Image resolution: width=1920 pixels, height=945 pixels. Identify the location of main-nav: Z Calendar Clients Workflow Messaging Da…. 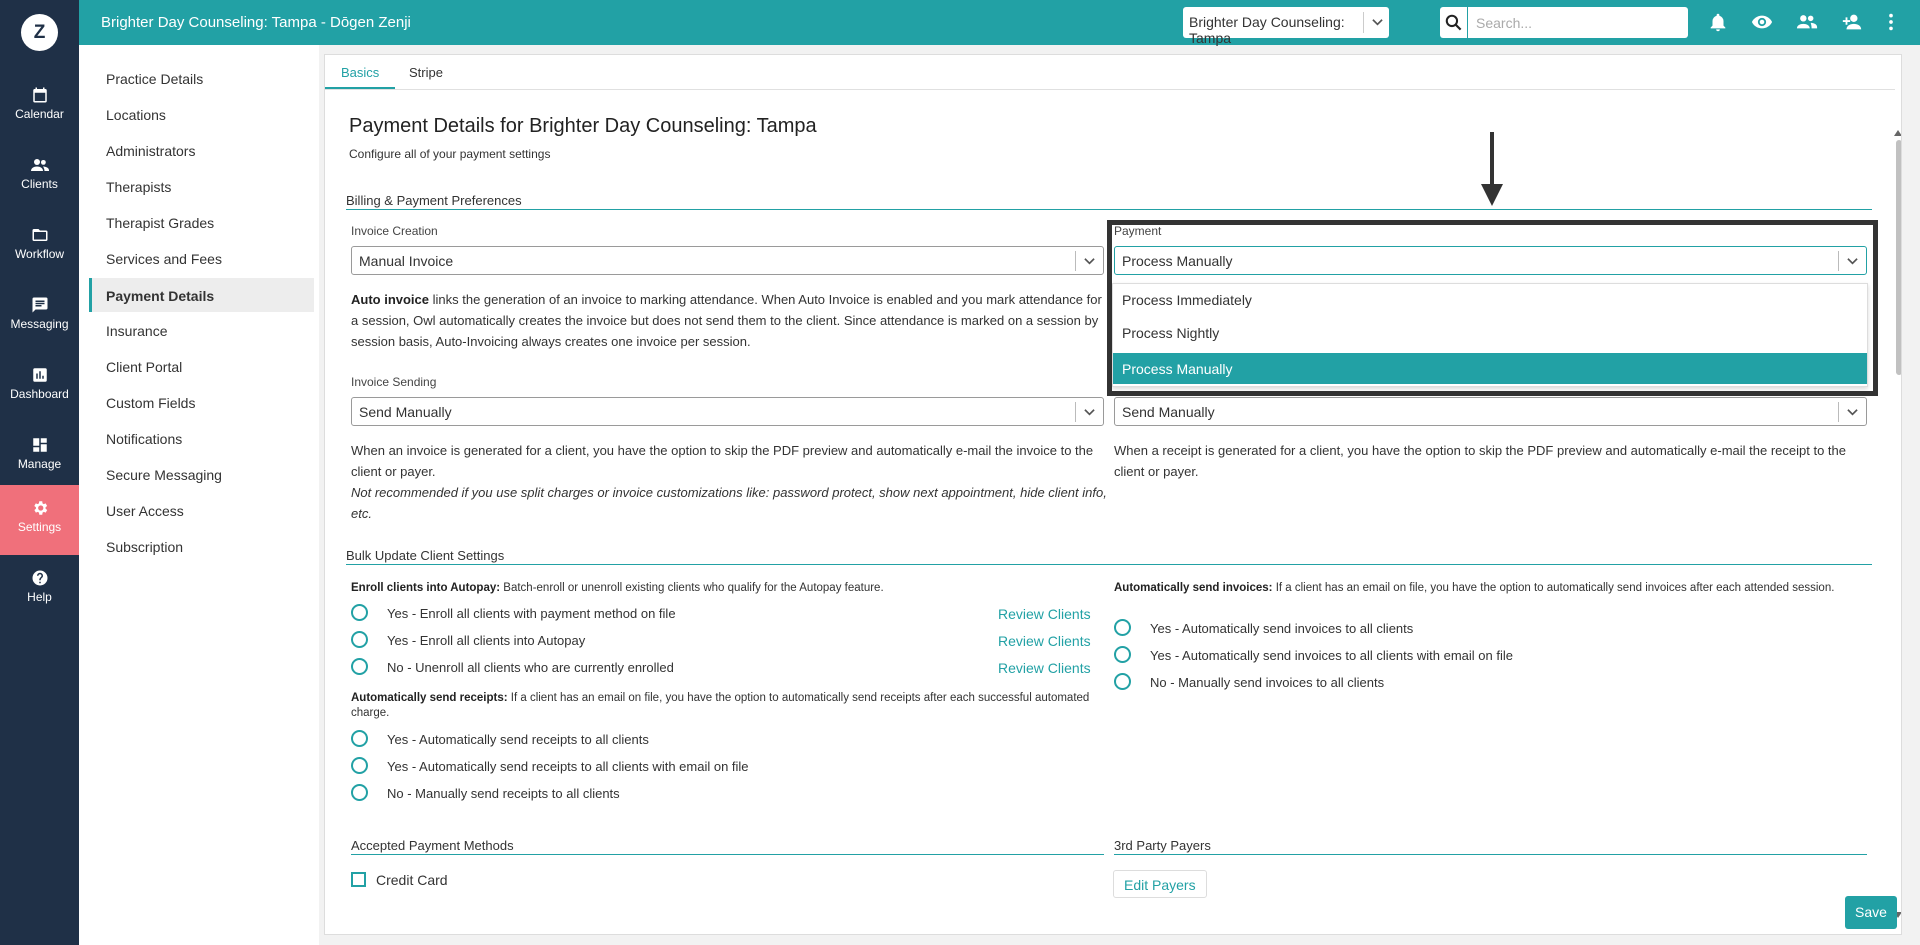
(39, 472).